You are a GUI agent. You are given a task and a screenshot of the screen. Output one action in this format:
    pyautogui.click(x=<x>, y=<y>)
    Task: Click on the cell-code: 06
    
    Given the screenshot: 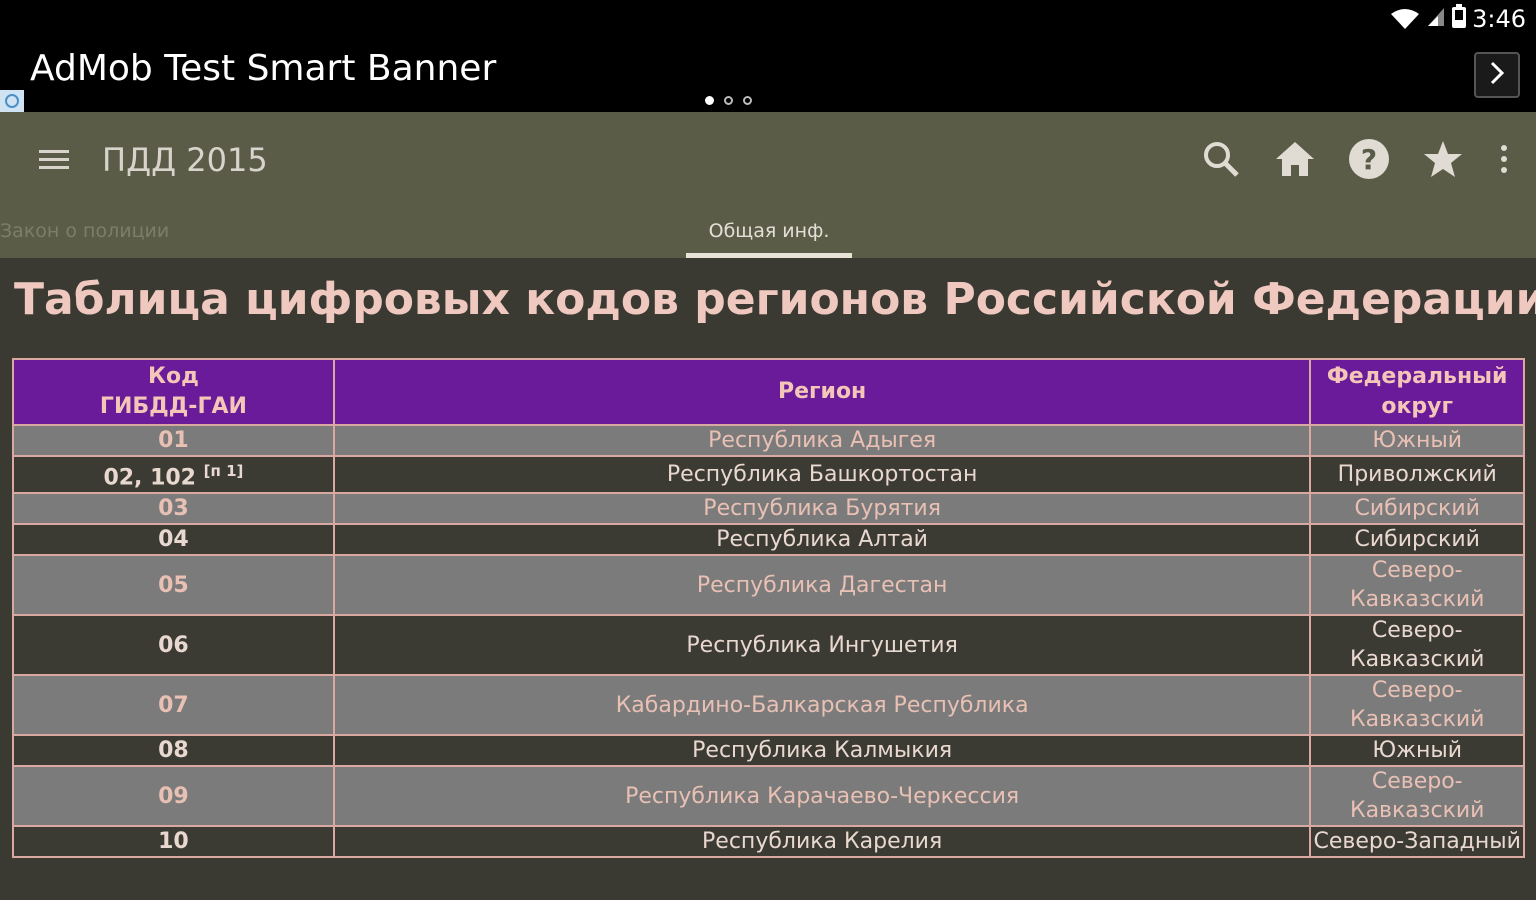 What is the action you would take?
    pyautogui.click(x=173, y=645)
    